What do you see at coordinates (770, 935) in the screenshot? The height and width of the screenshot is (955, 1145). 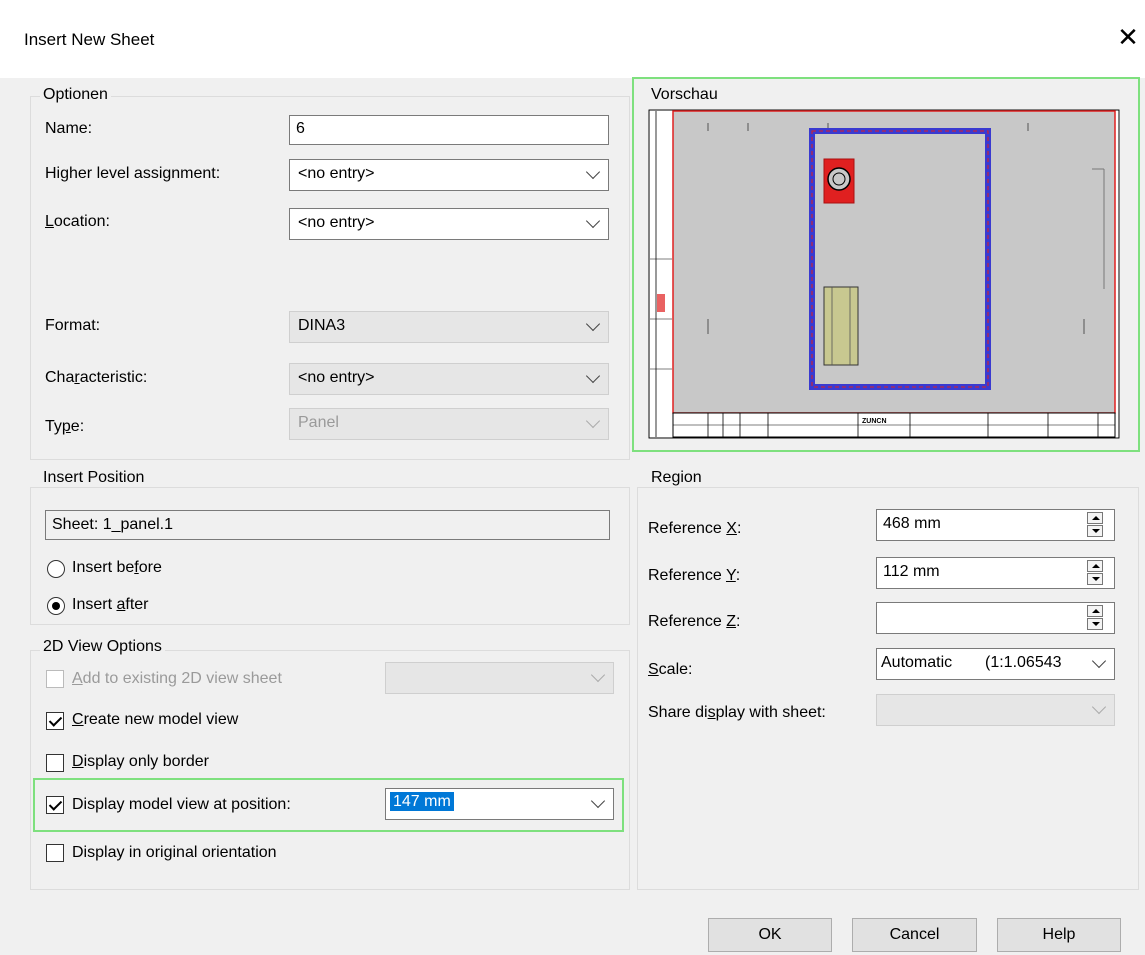 I see `ok-button: OK` at bounding box center [770, 935].